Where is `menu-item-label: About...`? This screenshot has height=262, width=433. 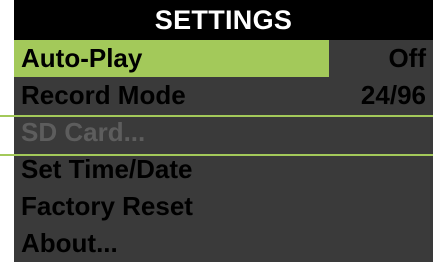
menu-item-label: About... is located at coordinates (69, 243).